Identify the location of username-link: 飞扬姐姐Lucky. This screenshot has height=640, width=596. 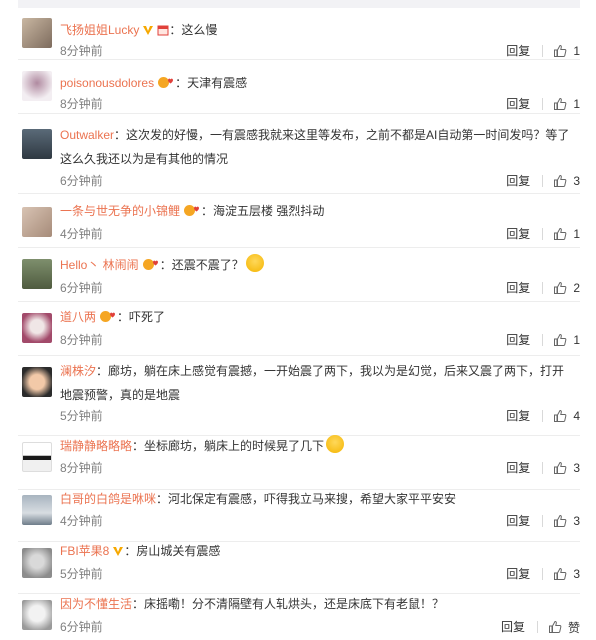
(99, 30).